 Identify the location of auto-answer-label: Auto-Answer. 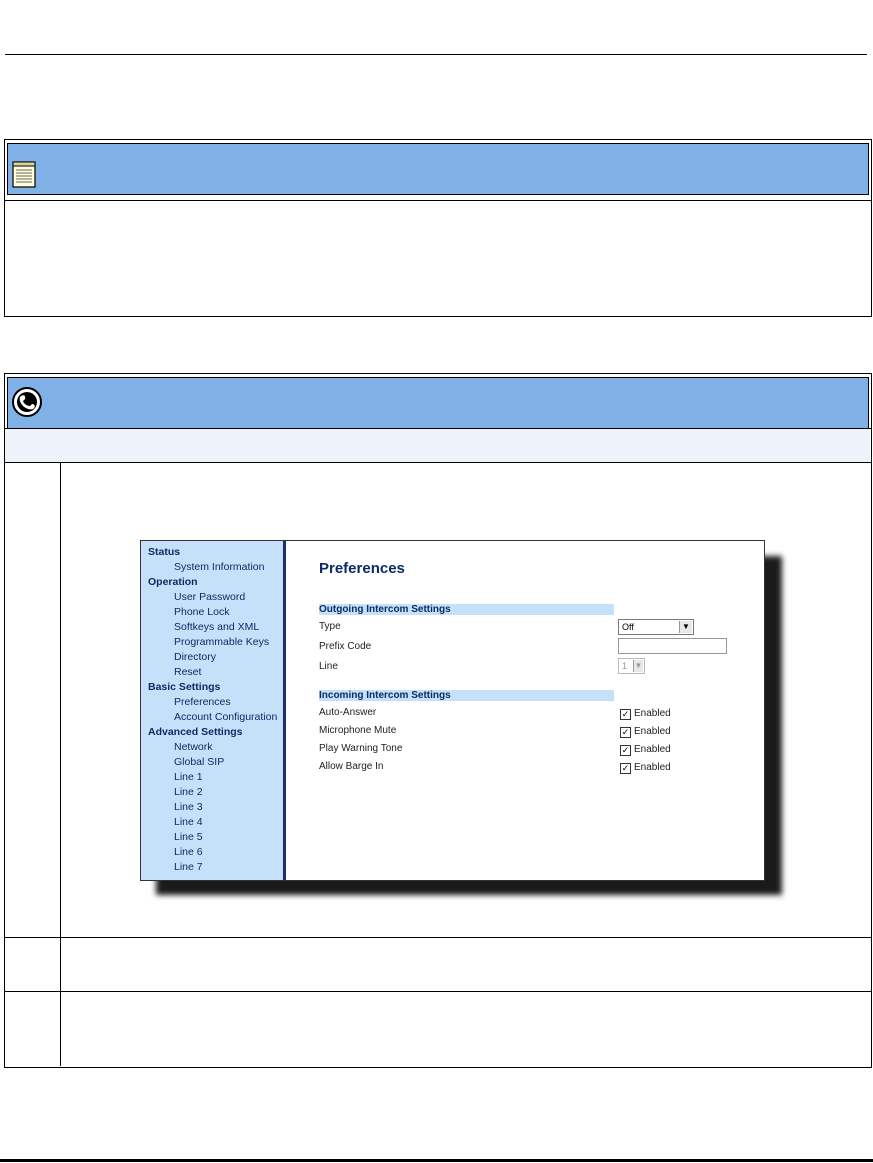
(348, 712).